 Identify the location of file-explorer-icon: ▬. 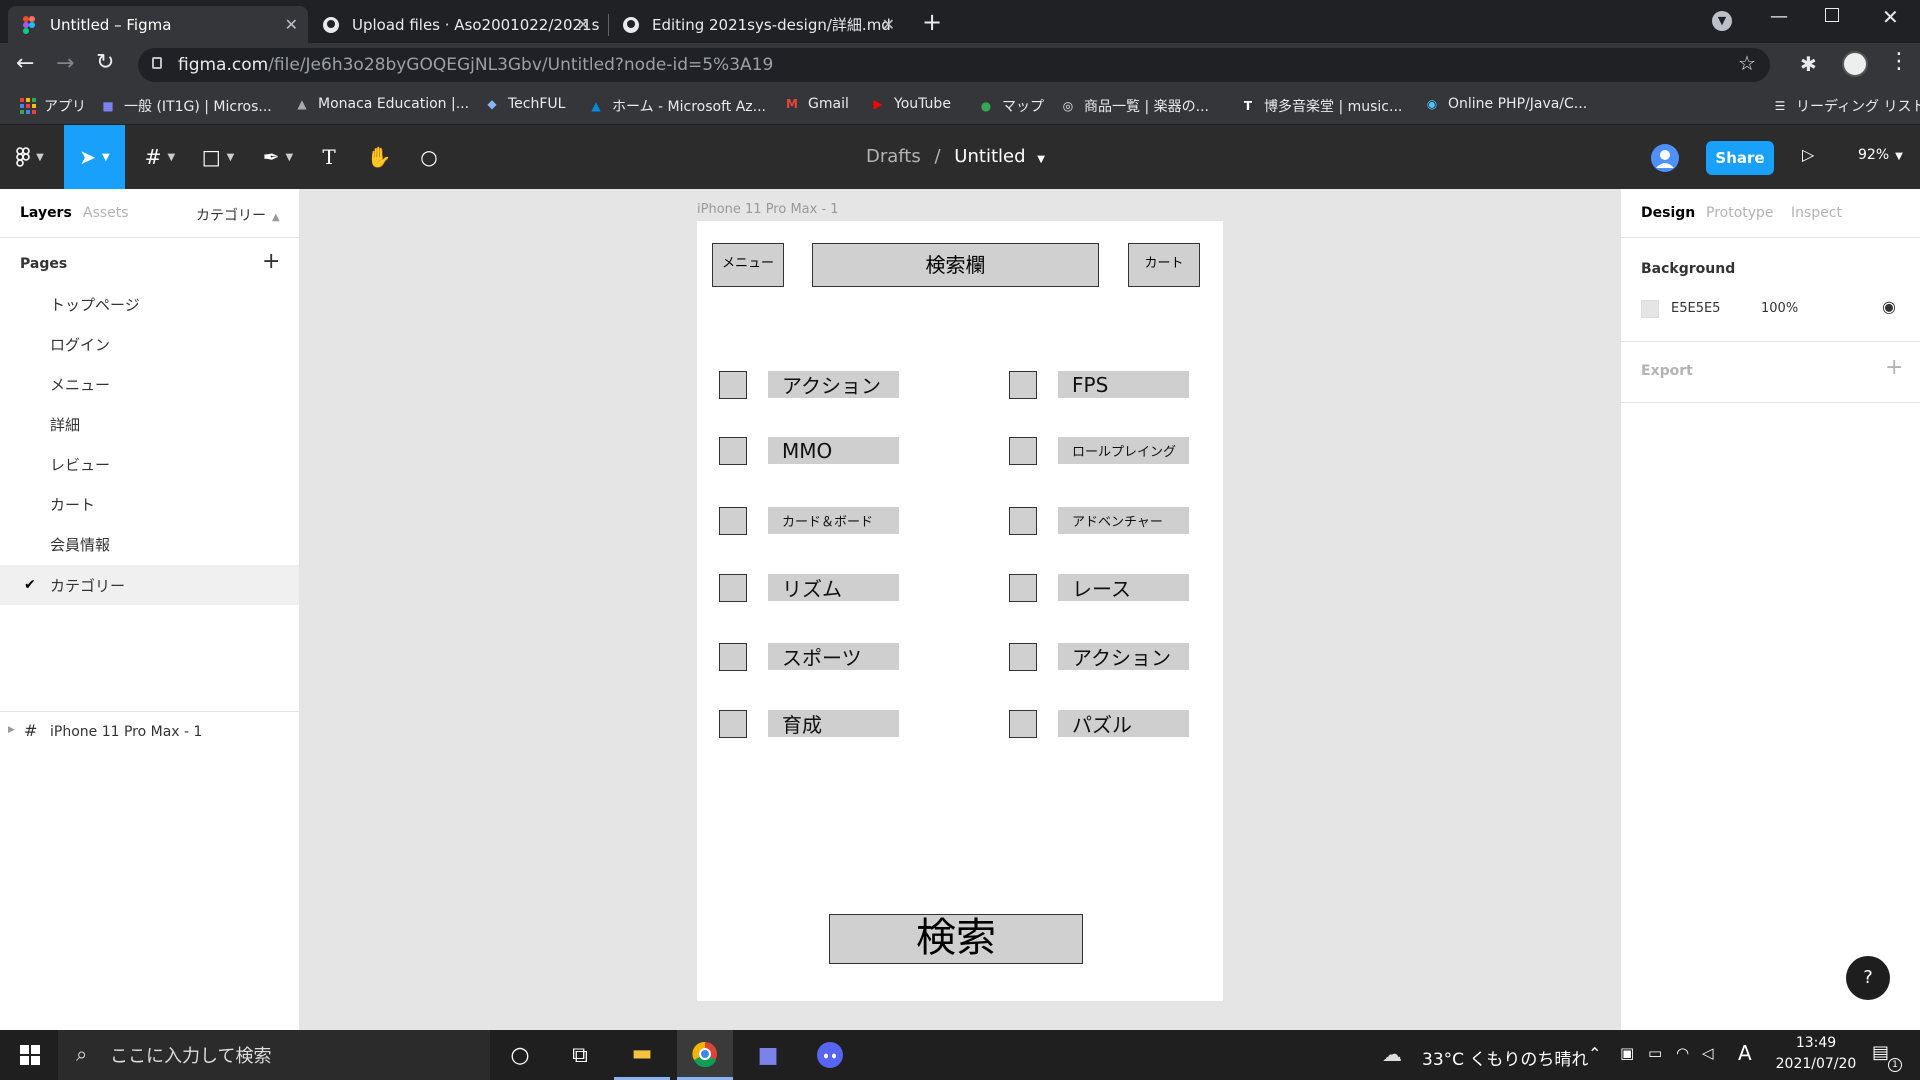
(642, 1055).